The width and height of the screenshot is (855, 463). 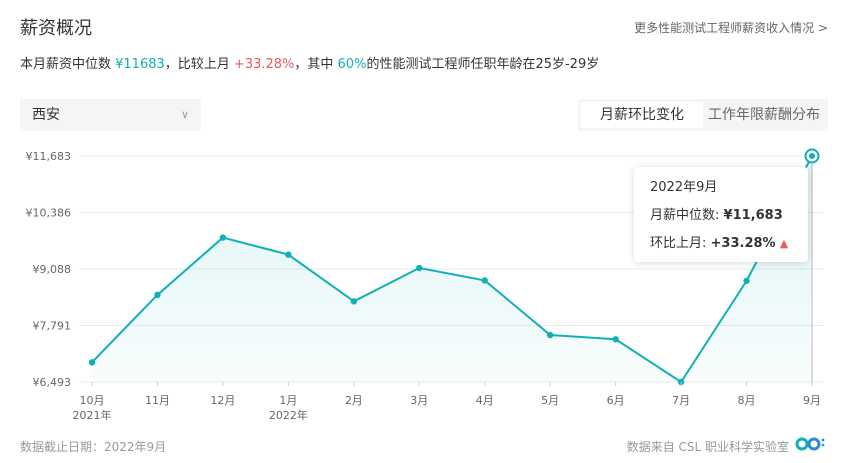 I want to click on x-year-label: 2021年, so click(x=92, y=415).